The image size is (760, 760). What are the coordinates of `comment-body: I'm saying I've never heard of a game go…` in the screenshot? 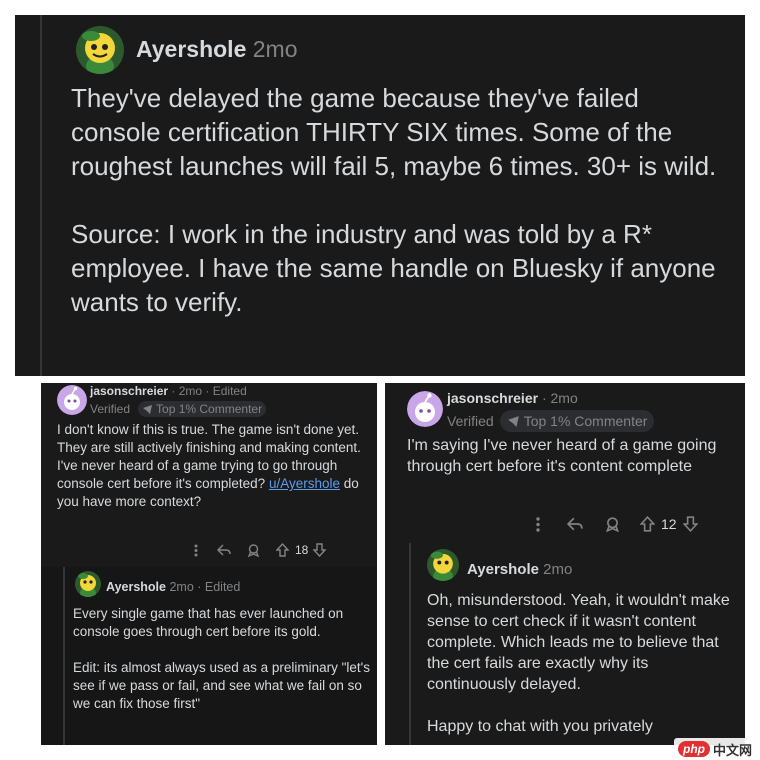 It's located at (567, 456).